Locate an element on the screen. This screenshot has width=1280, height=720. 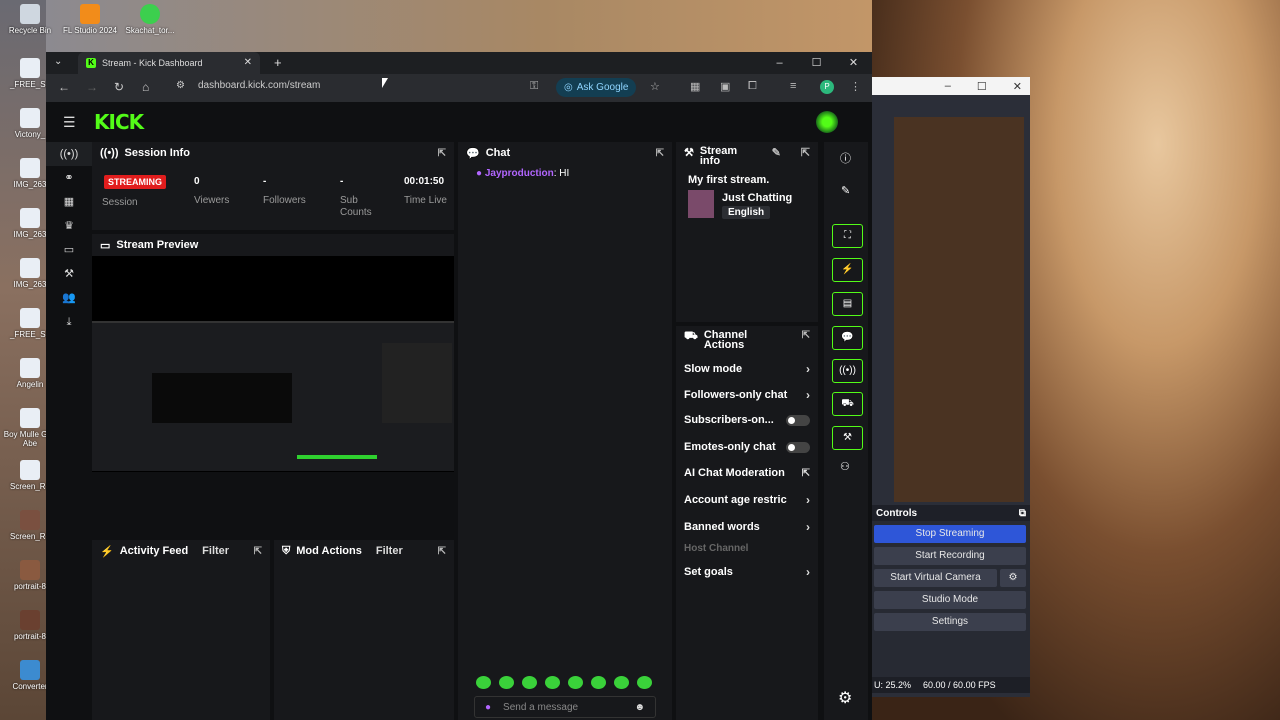
user-avatar is located at coordinates (827, 122).